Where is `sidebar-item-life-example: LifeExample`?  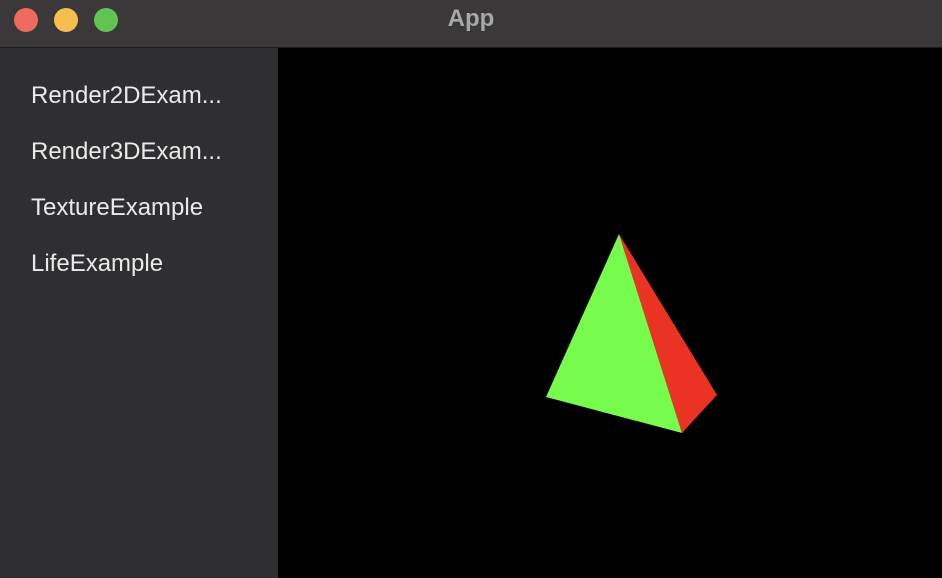
sidebar-item-life-example: LifeExample is located at coordinates (139, 275).